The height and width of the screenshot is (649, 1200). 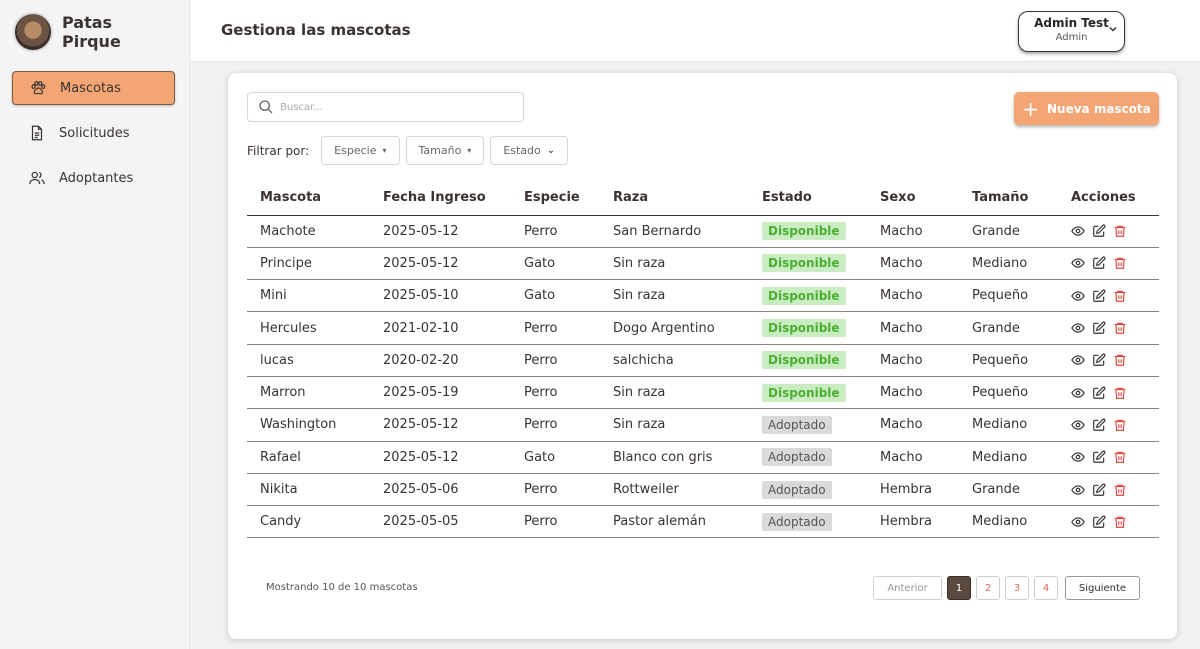 I want to click on cell-mascota: Rafael, so click(x=308, y=457).